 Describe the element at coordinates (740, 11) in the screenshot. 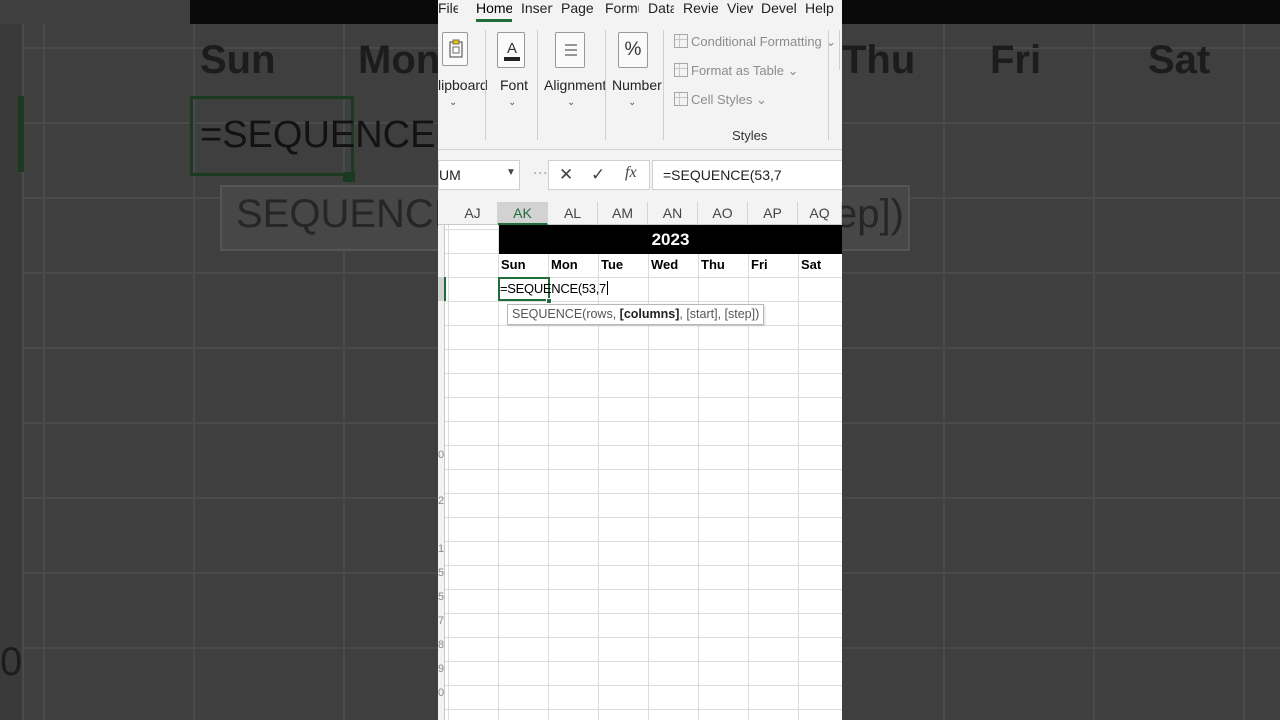

I see `tab-view: View` at that location.